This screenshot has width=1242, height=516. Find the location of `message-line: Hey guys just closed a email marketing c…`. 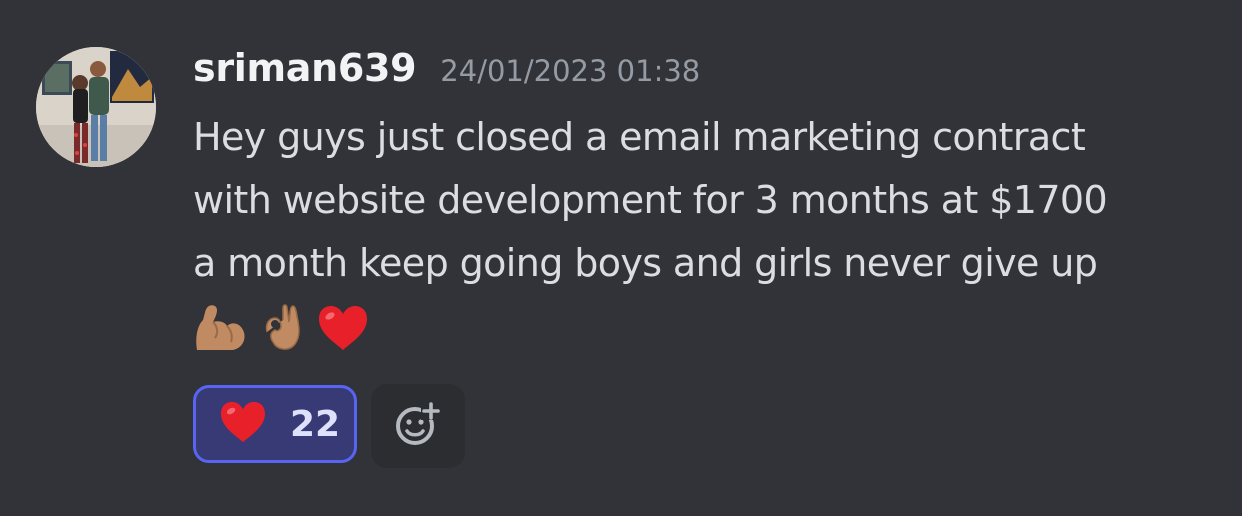

message-line: Hey guys just closed a email marketing c… is located at coordinates (639, 137).